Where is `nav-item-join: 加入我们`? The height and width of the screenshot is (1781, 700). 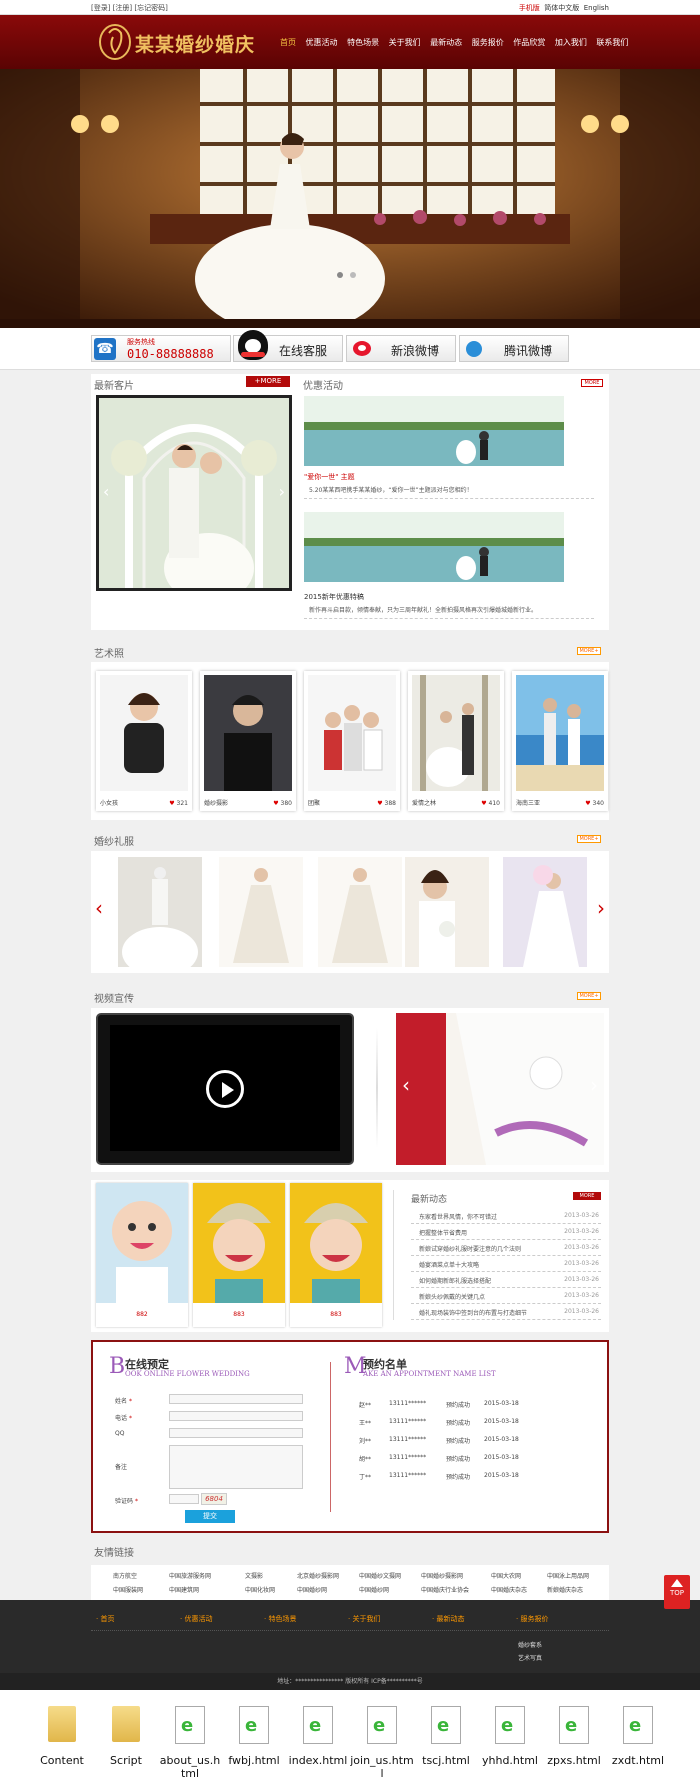 nav-item-join: 加入我们 is located at coordinates (571, 42).